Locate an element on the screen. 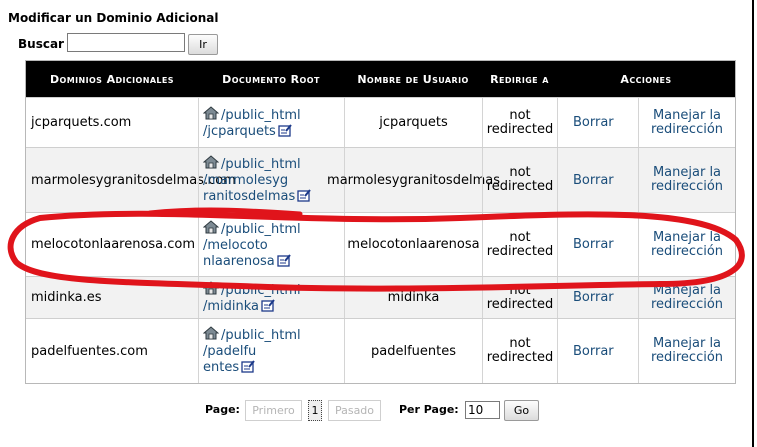  header-actions: Acciones is located at coordinates (646, 79).